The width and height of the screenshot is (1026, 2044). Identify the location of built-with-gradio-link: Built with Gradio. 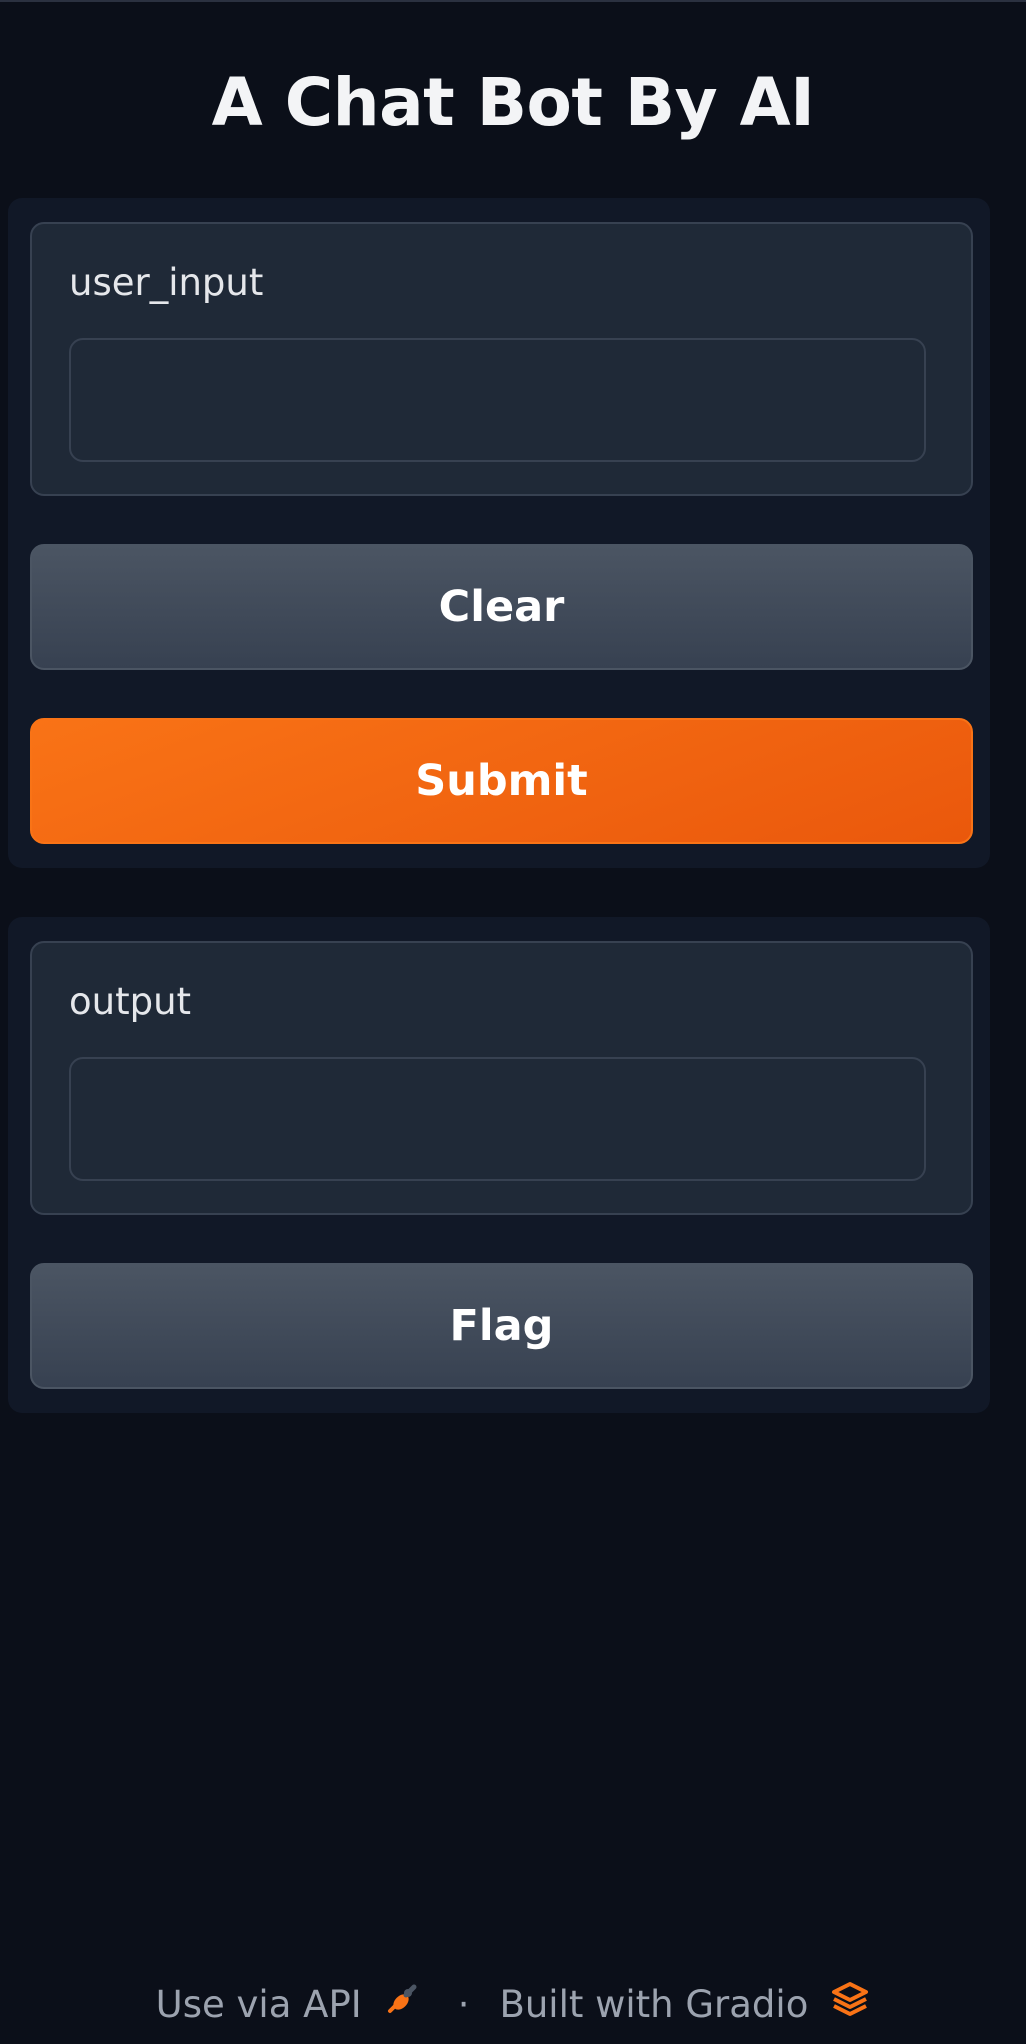
(684, 2005).